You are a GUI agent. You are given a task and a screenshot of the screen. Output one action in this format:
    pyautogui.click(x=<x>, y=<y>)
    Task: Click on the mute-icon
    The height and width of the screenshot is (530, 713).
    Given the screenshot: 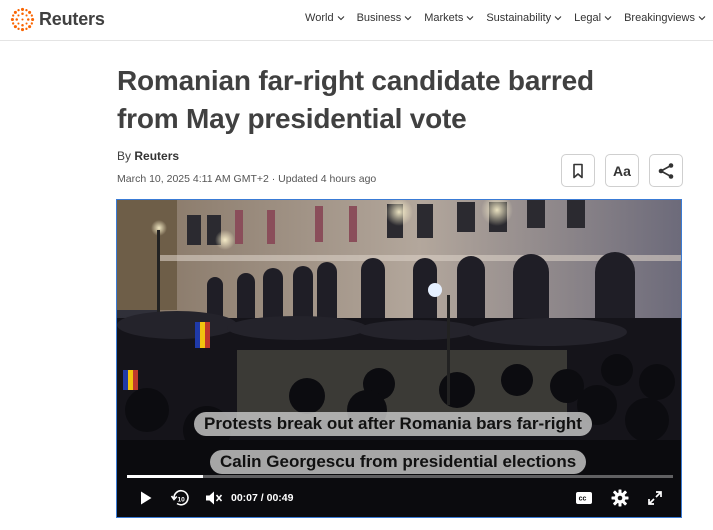 What is the action you would take?
    pyautogui.click(x=214, y=498)
    